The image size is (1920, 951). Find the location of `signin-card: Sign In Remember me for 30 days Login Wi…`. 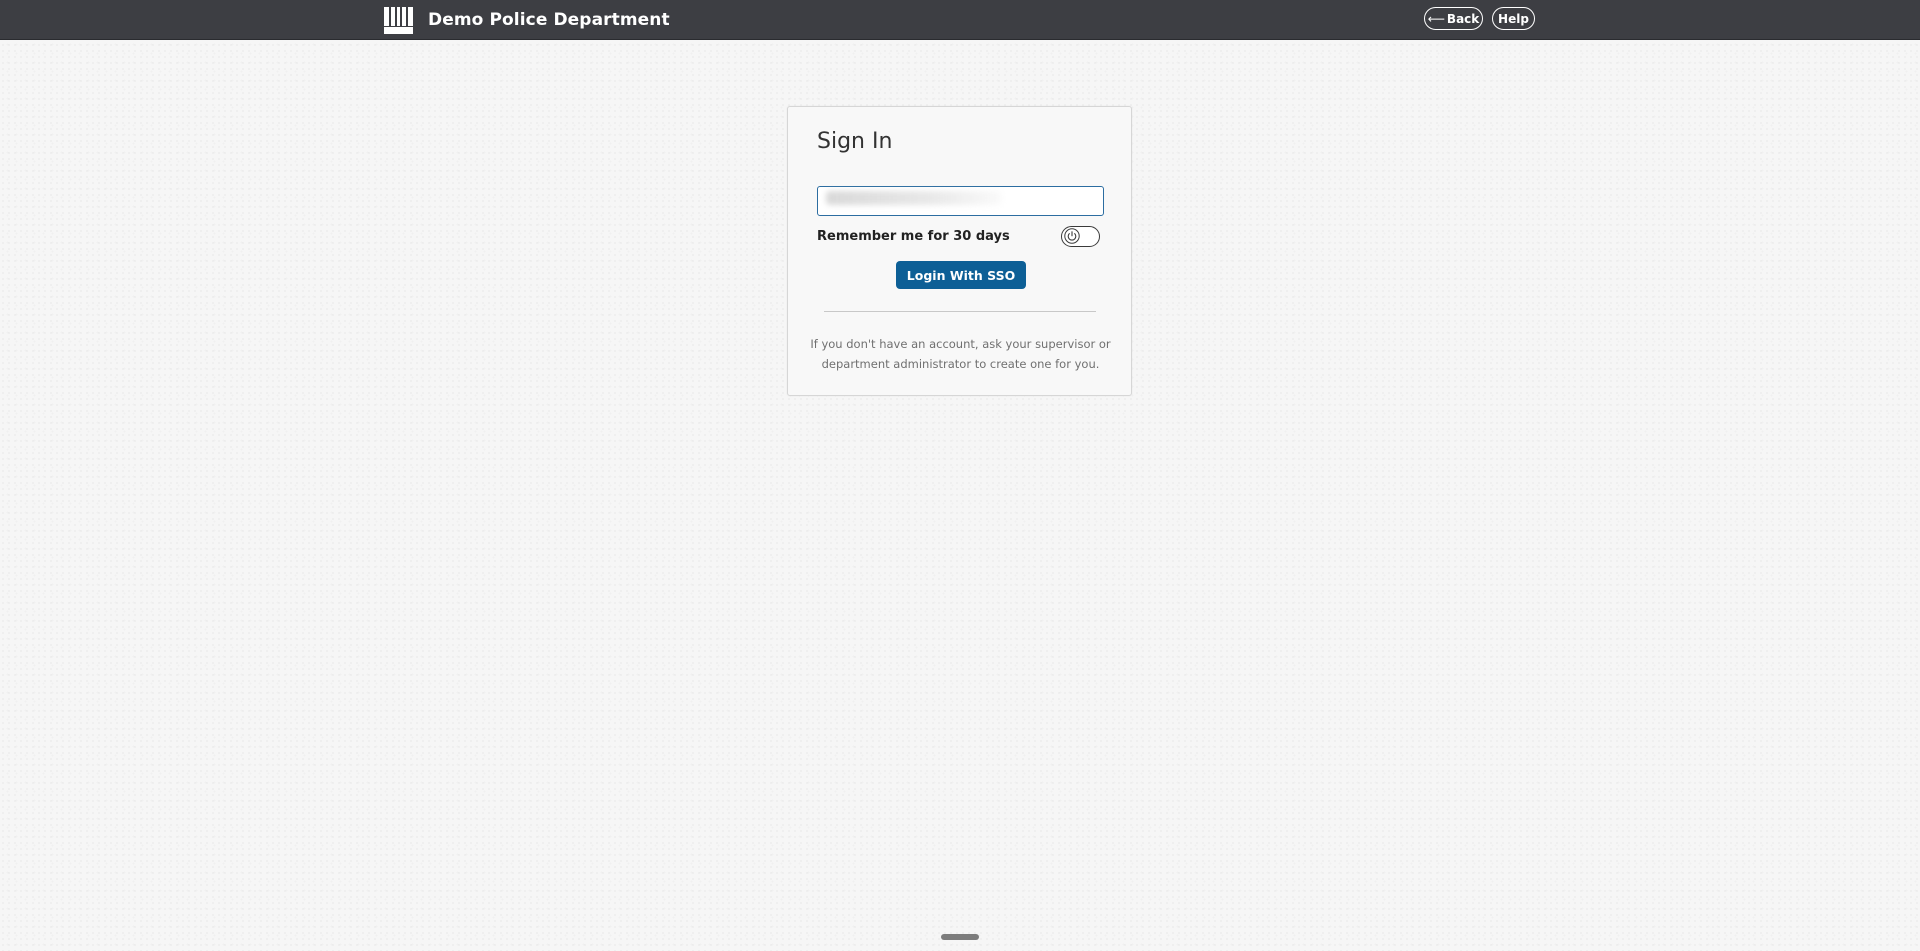

signin-card: Sign In Remember me for 30 days Login Wi… is located at coordinates (959, 251).